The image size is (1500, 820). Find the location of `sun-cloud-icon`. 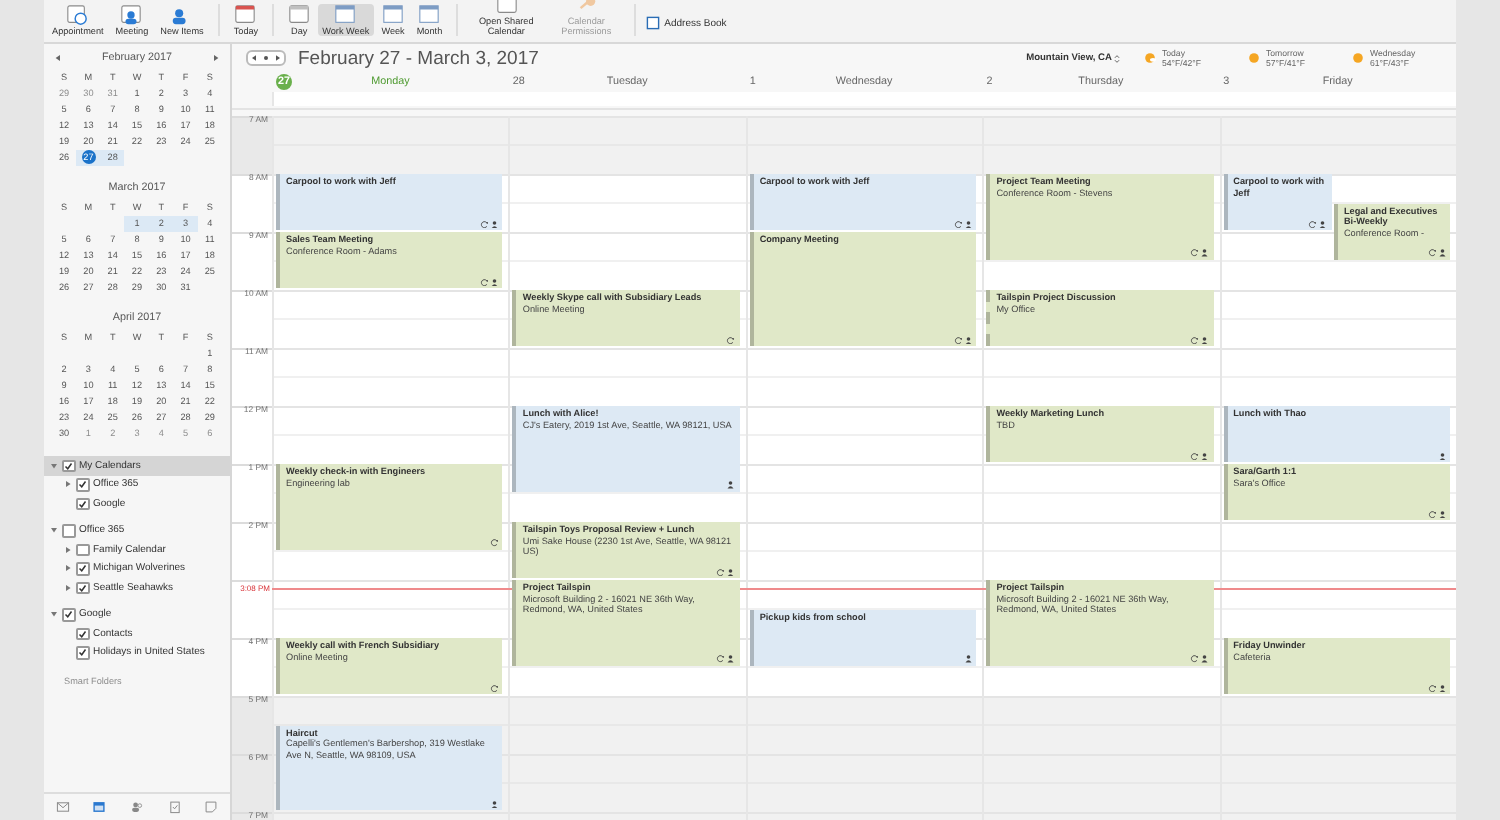

sun-cloud-icon is located at coordinates (1150, 58).